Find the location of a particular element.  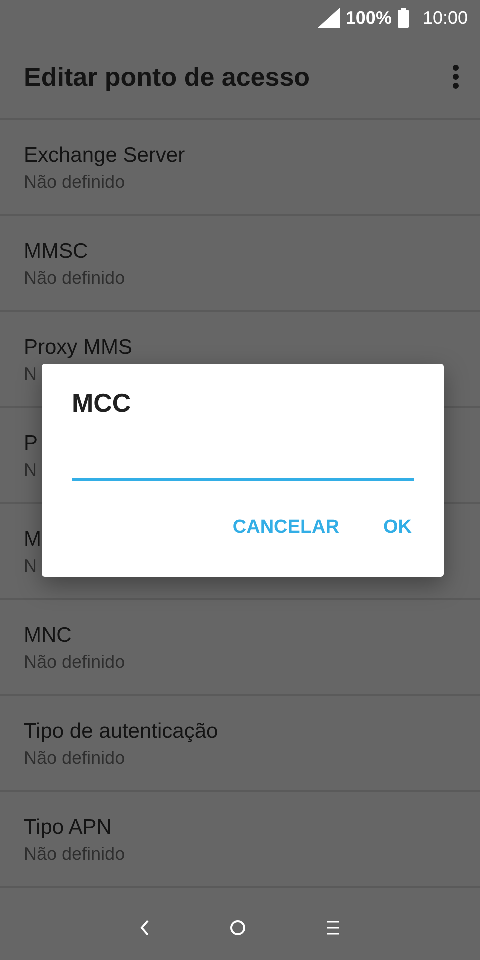

settings-row: MMSC Não definido is located at coordinates (240, 264).